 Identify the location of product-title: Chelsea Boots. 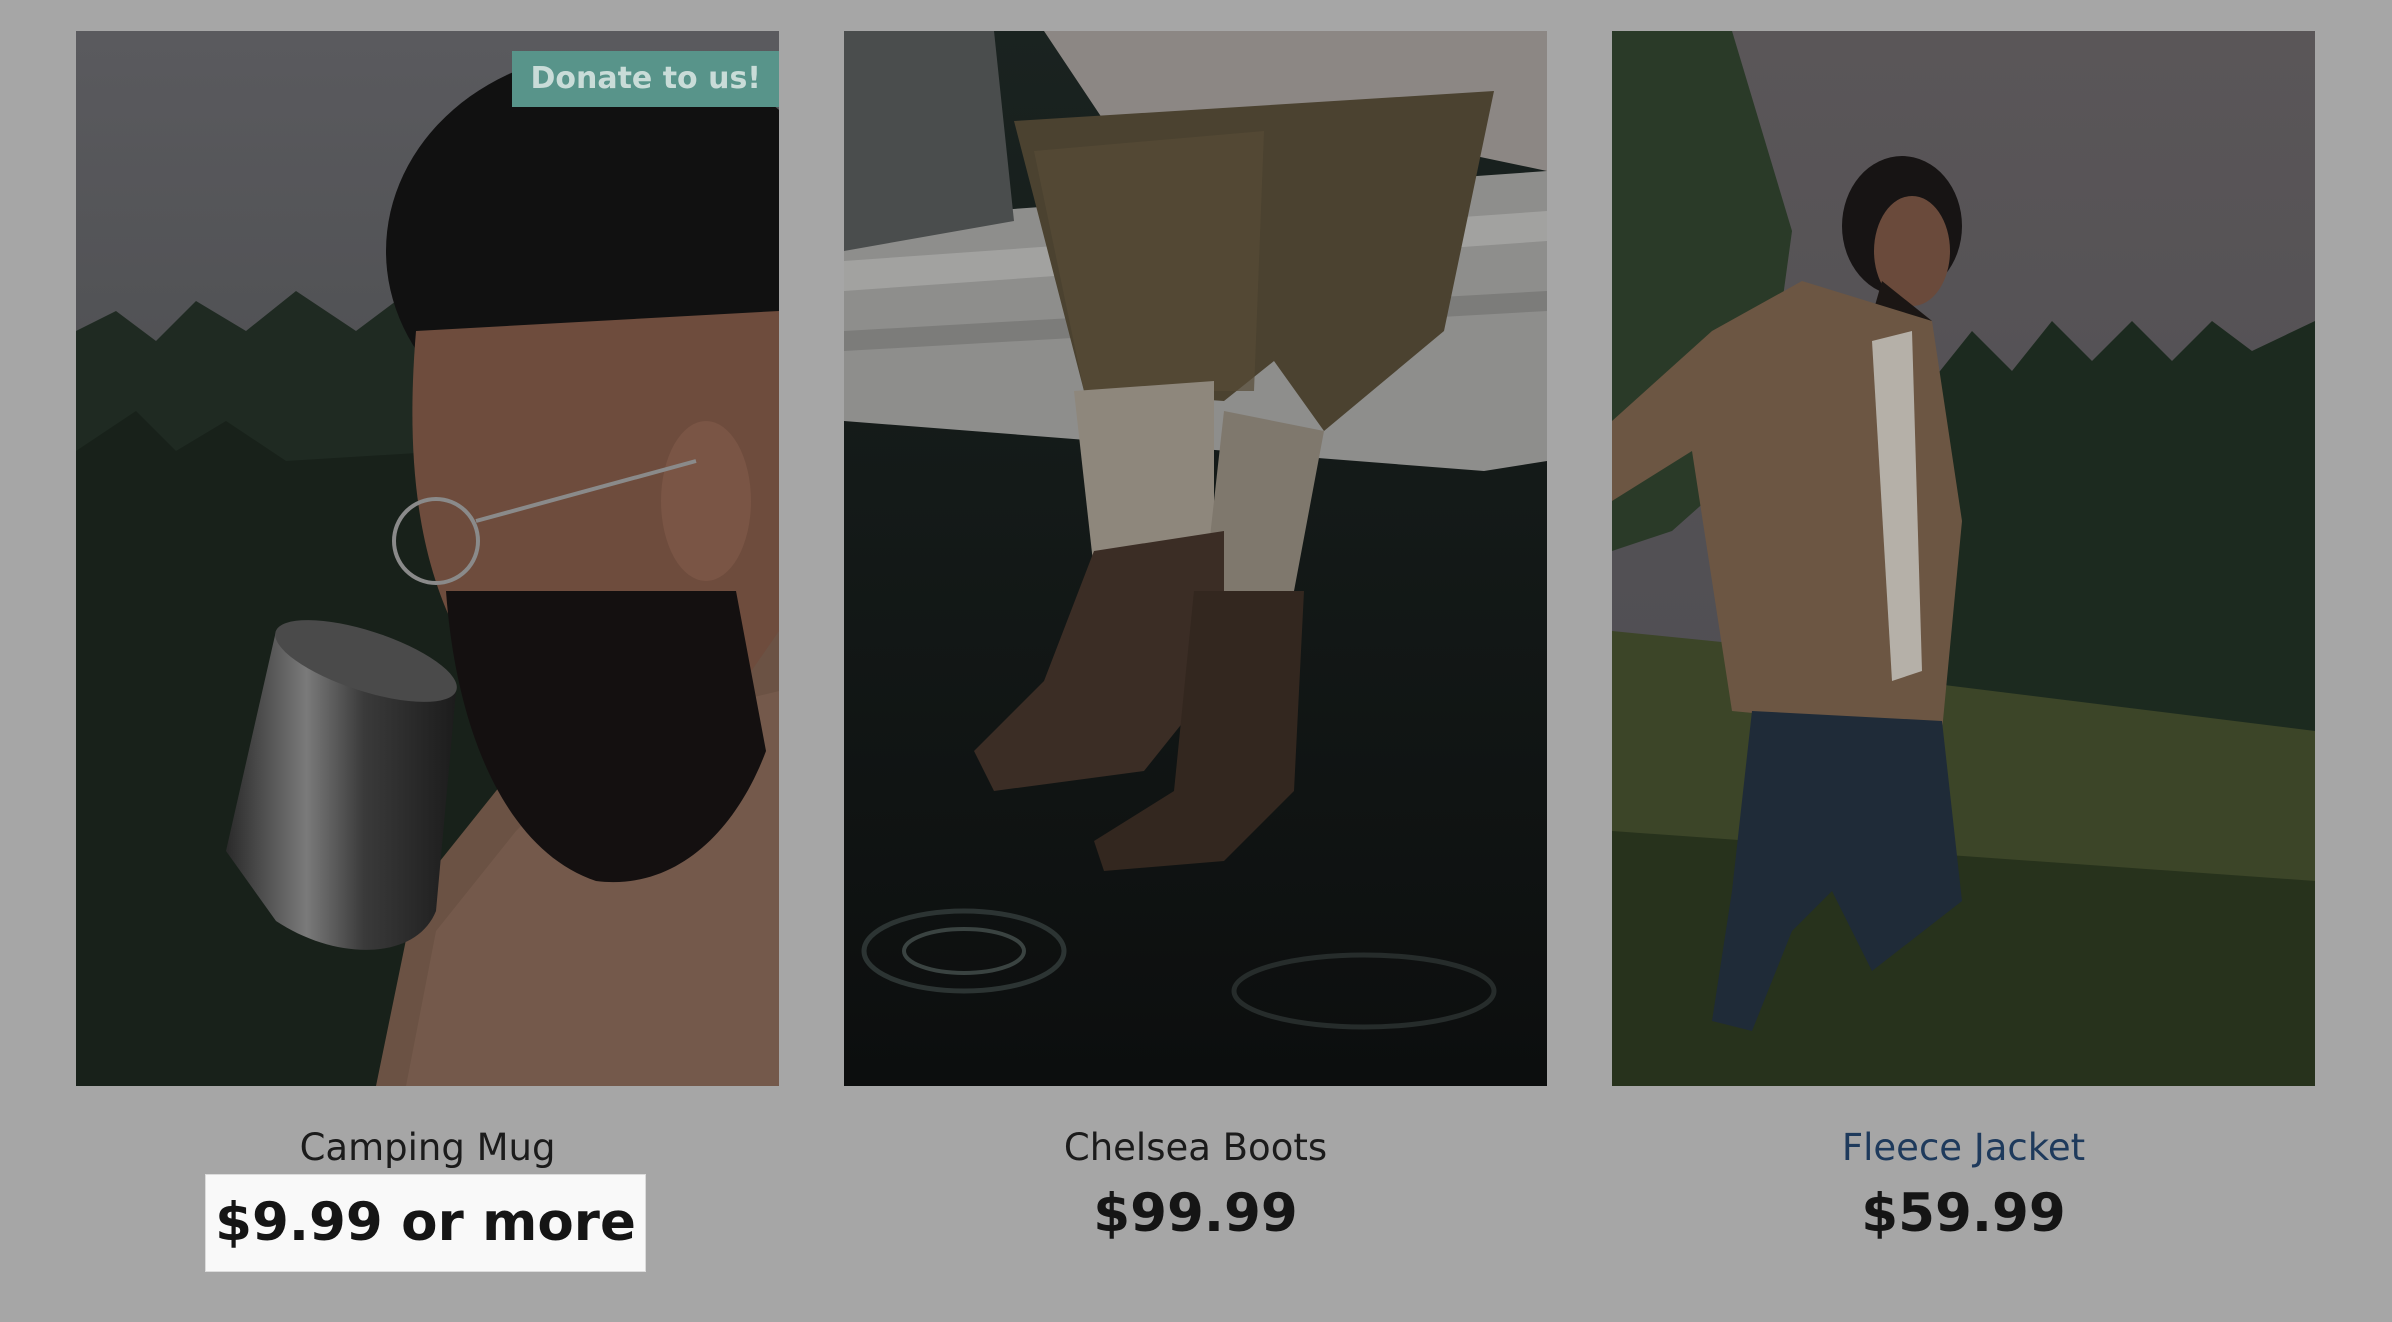
(1195, 1147).